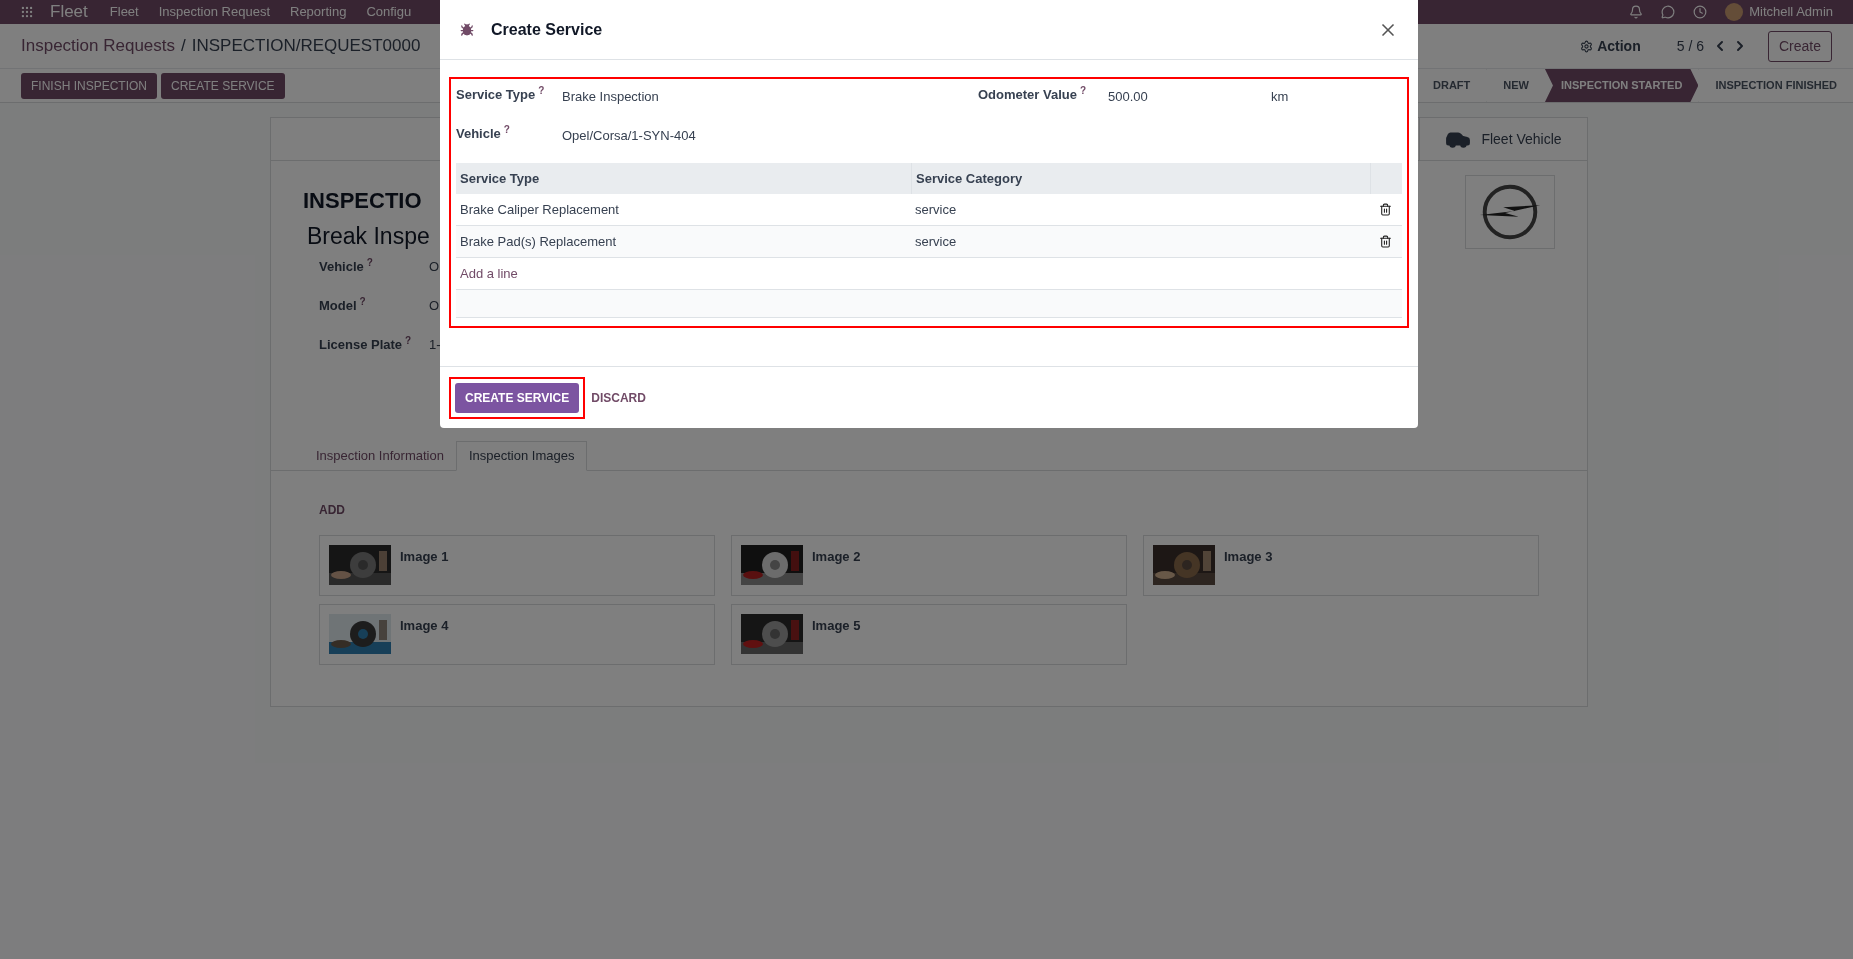 This screenshot has width=1853, height=959. Describe the element at coordinates (618, 397) in the screenshot. I see `discard-button: DISCARD` at that location.